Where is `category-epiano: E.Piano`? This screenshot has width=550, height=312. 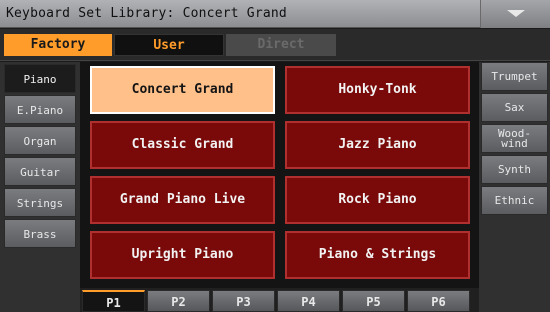 category-epiano: E.Piano is located at coordinates (40, 109).